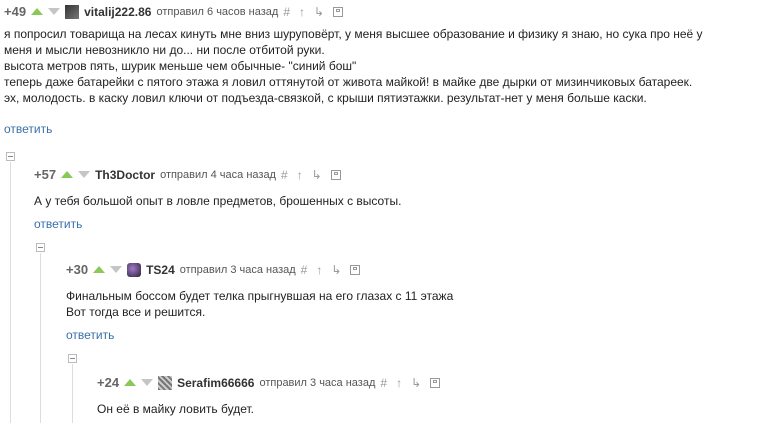  Describe the element at coordinates (117, 12) in the screenshot. I see `username: vitalij222.86` at that location.